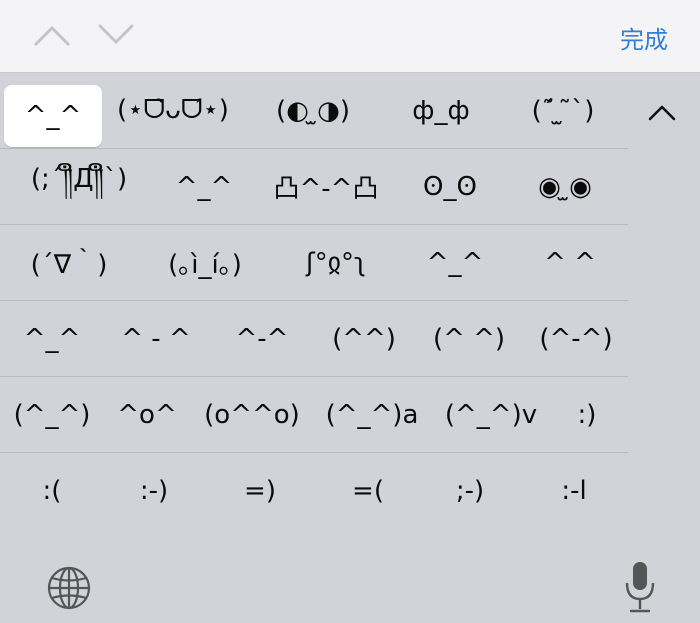 This screenshot has height=623, width=700. What do you see at coordinates (52, 490) in the screenshot?
I see `kaomoji-key: :(` at bounding box center [52, 490].